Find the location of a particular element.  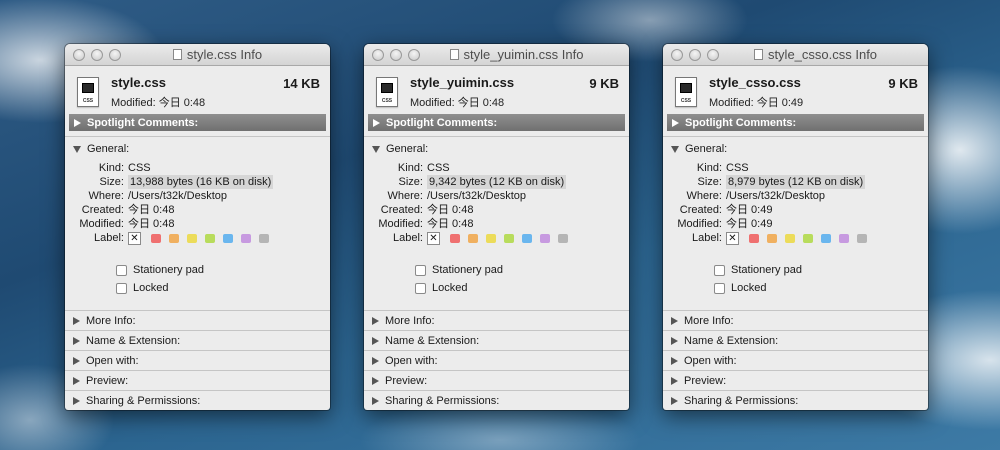

size-value: 13,988 bytes (16 KB on disk) is located at coordinates (201, 182).